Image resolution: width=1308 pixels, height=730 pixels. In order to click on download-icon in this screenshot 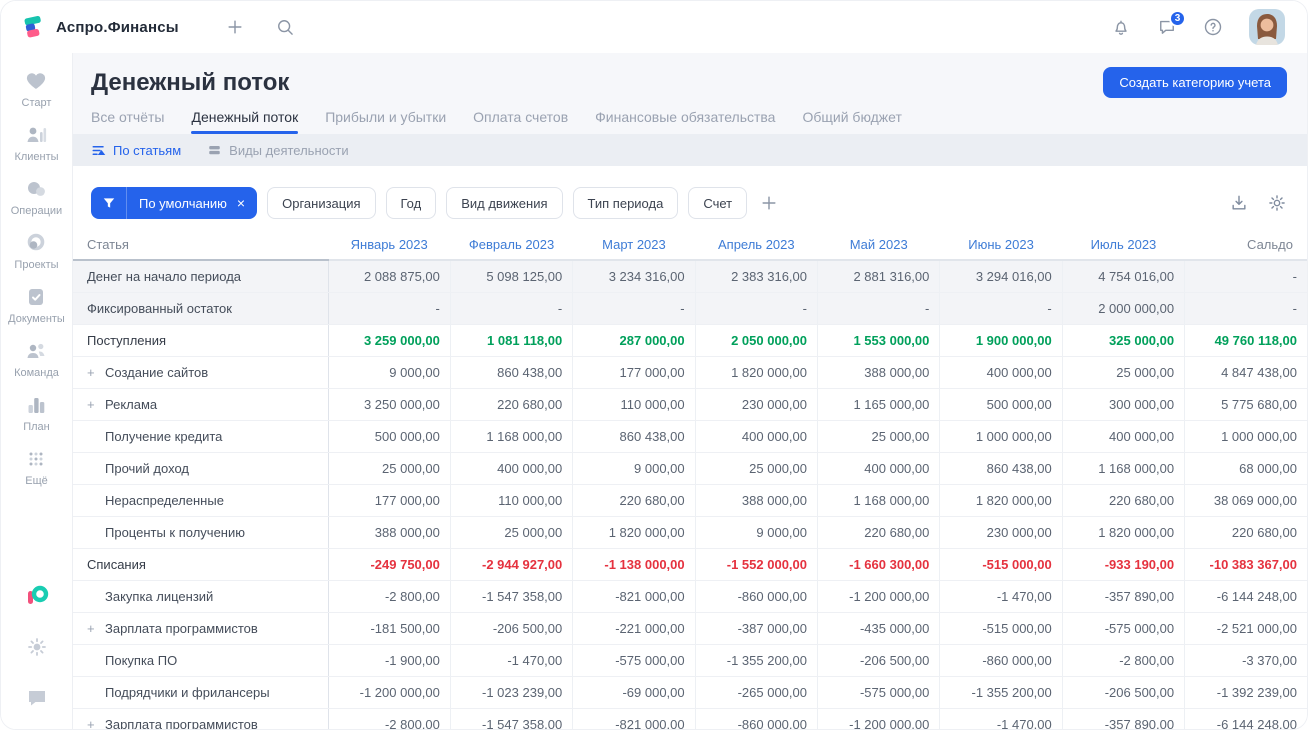, I will do `click(1239, 202)`.